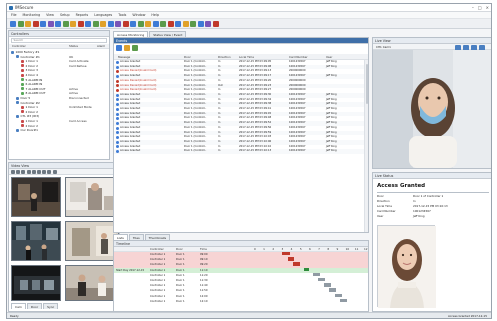 The image size is (497, 321). What do you see at coordinates (38, 171) in the screenshot?
I see `pause-icon` at bounding box center [38, 171].